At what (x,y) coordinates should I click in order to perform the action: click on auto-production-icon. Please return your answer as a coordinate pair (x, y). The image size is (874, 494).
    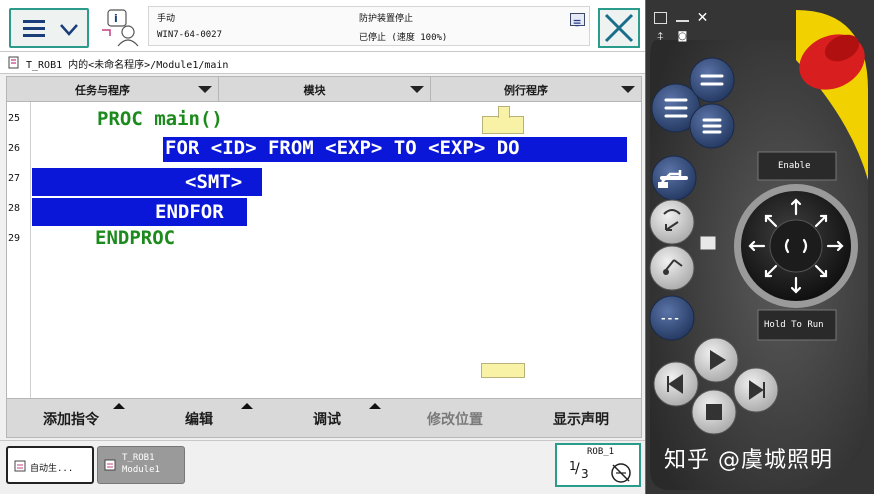
    Looking at the image, I should click on (20, 466).